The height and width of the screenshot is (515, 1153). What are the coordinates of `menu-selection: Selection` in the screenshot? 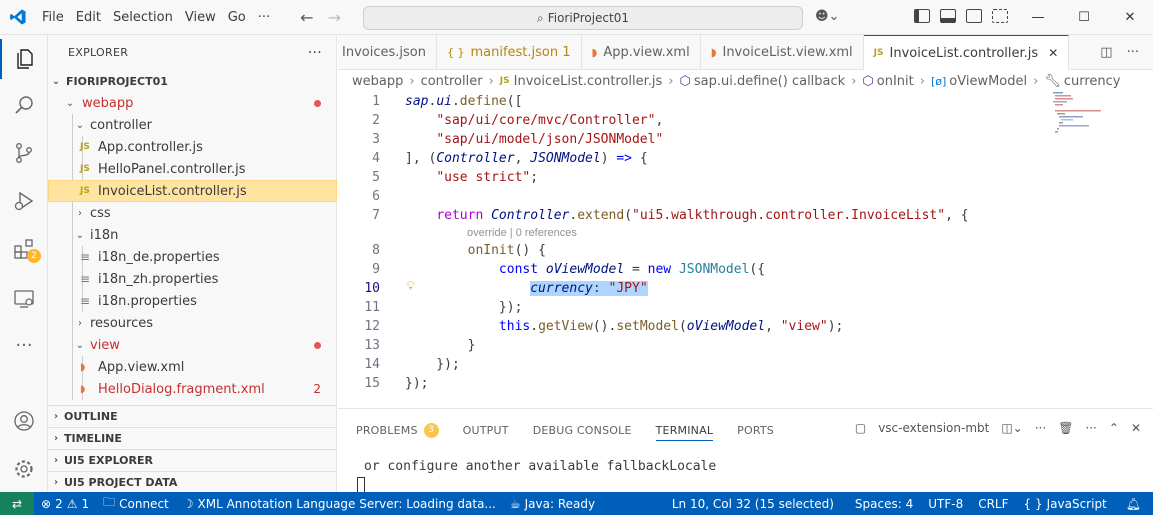 It's located at (143, 17).